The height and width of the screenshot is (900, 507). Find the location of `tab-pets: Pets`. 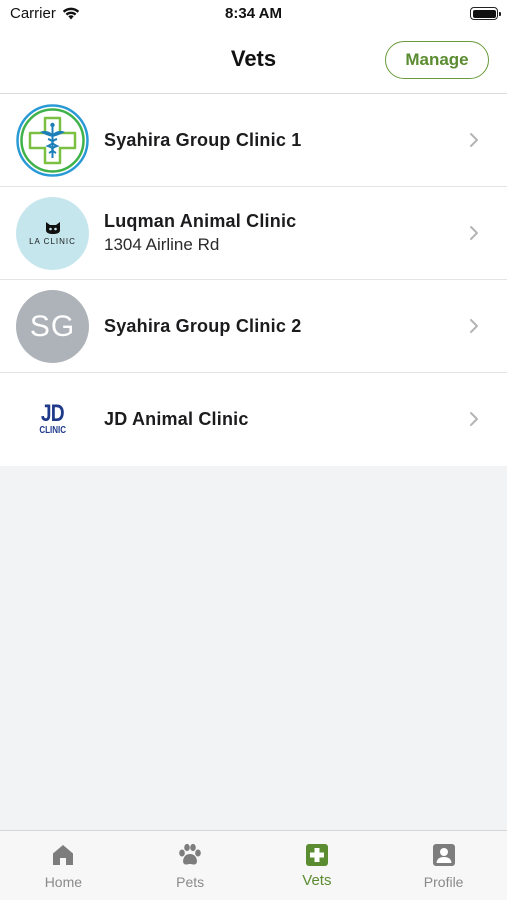

tab-pets: Pets is located at coordinates (190, 865).